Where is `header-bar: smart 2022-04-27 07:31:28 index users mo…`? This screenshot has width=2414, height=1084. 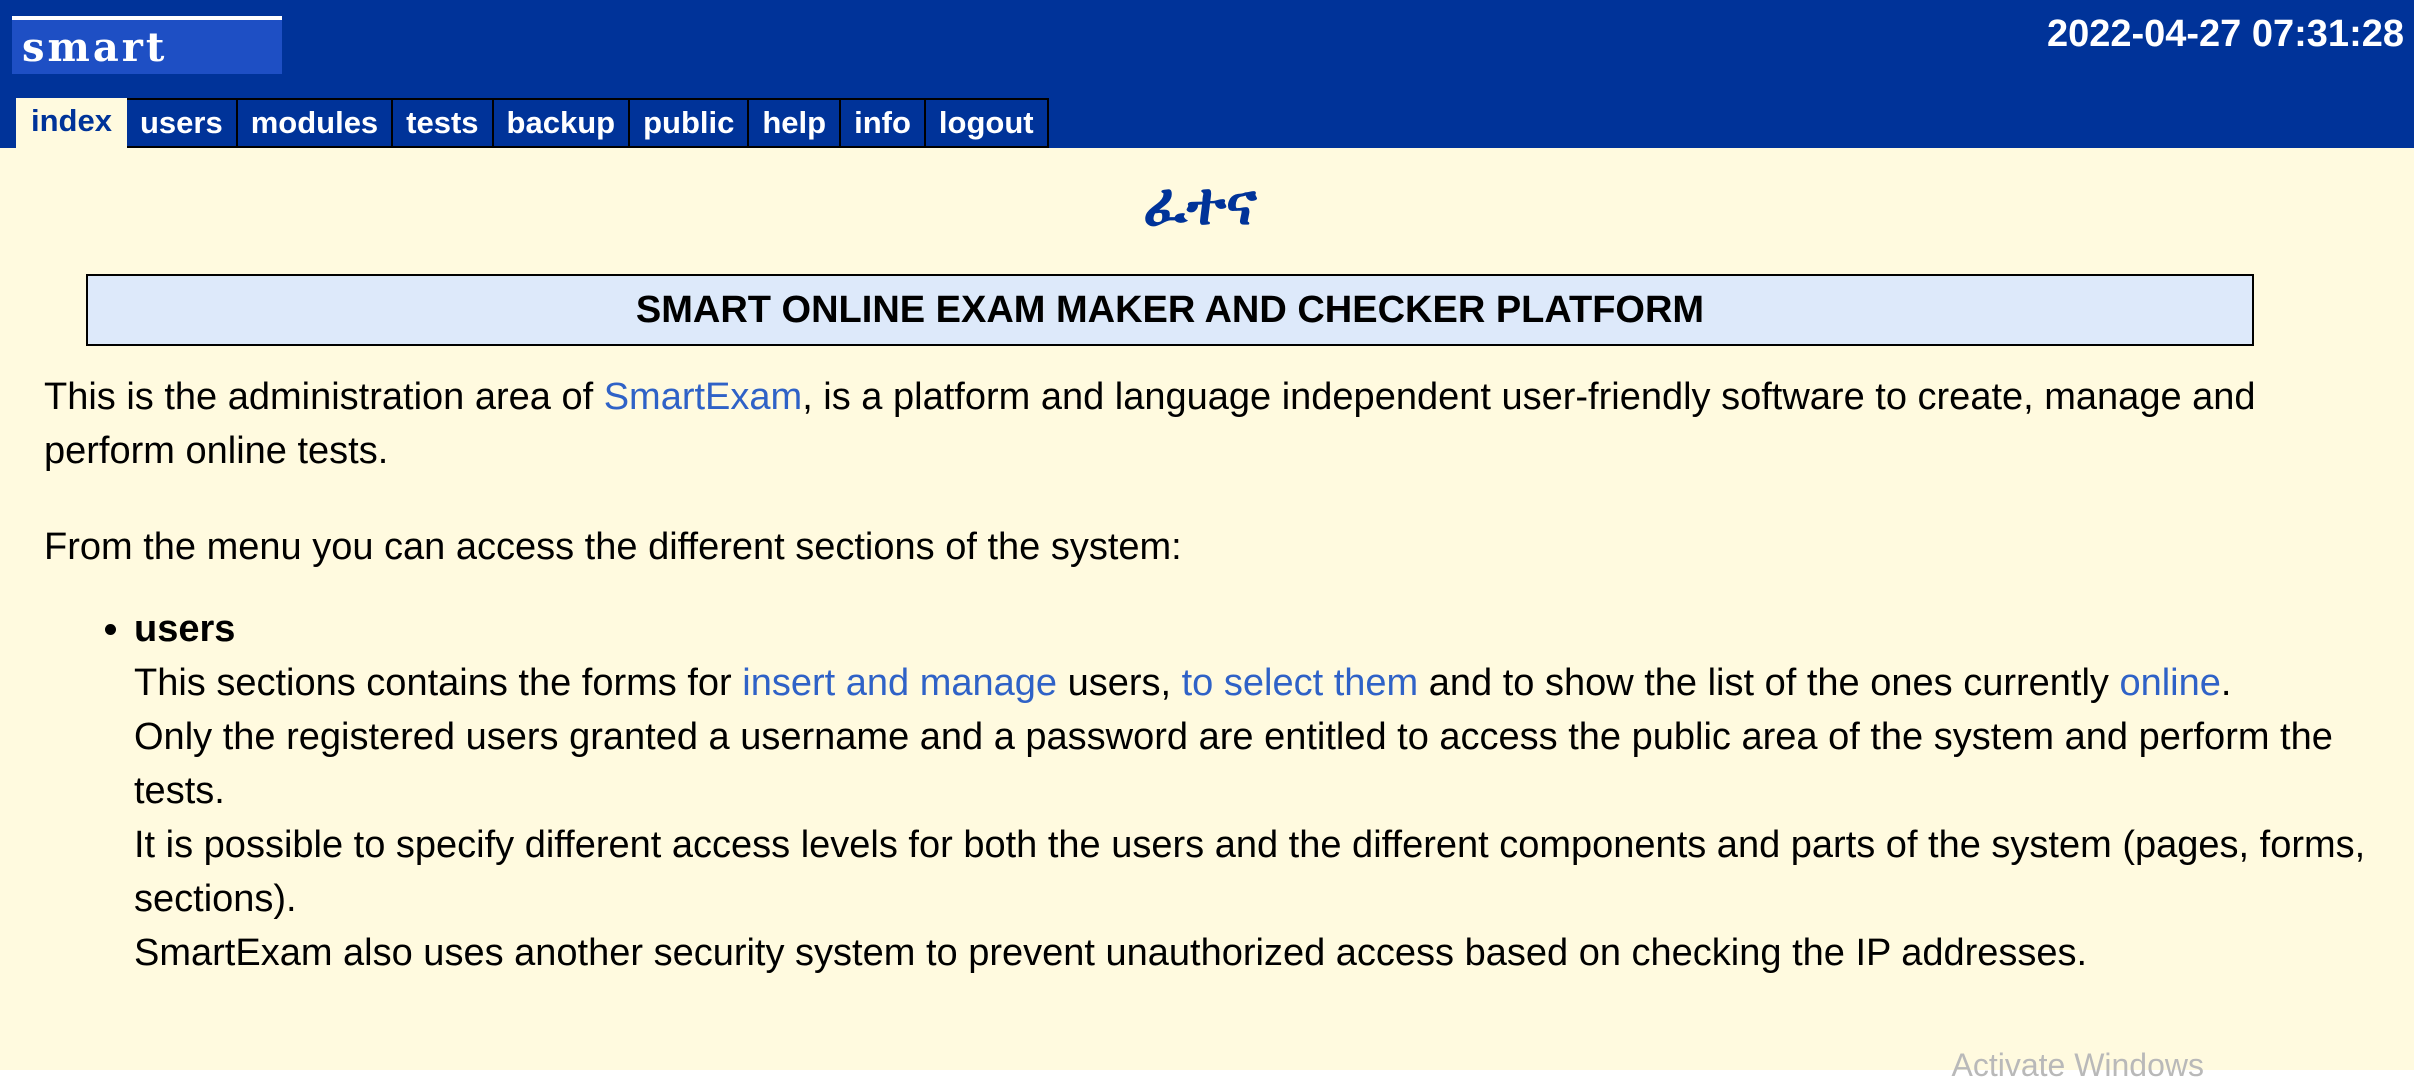 header-bar: smart 2022-04-27 07:31:28 index users mo… is located at coordinates (1207, 74).